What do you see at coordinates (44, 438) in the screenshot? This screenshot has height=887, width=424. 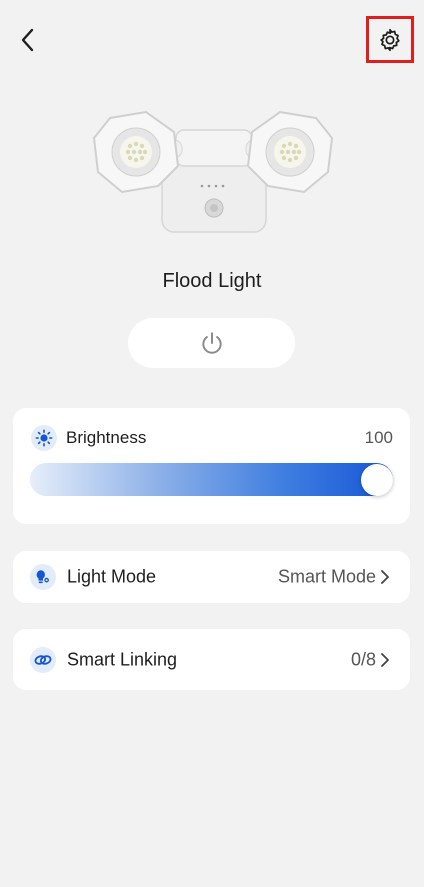 I see `sun-icon` at bounding box center [44, 438].